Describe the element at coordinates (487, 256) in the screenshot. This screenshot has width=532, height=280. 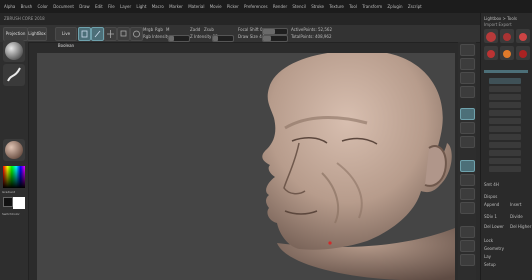
I see `layers-item: Lay` at that location.